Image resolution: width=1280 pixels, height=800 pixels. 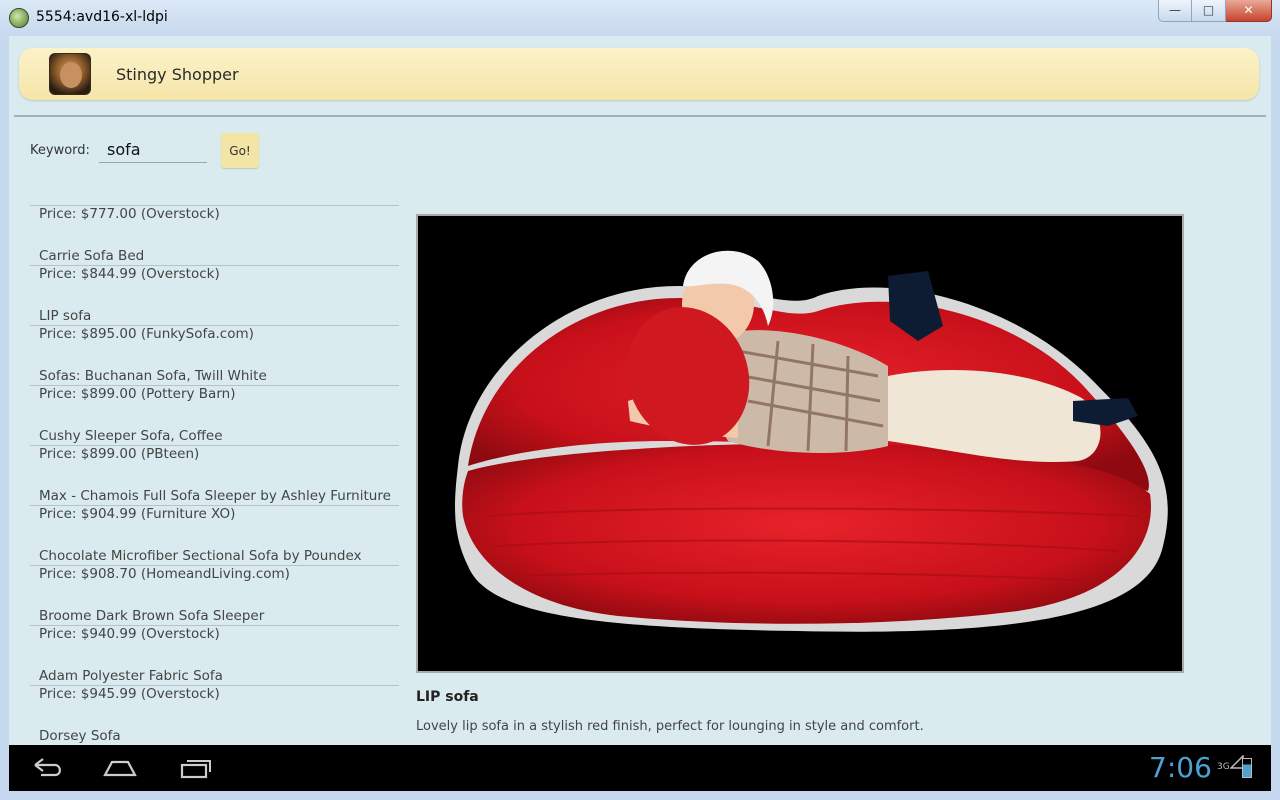 I want to click on window-controls: — □ ✕, so click(x=1215, y=11).